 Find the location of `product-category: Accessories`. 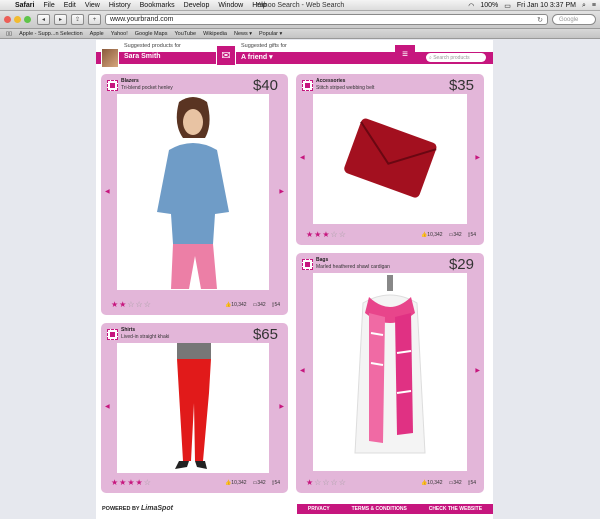

product-category: Accessories is located at coordinates (331, 81).